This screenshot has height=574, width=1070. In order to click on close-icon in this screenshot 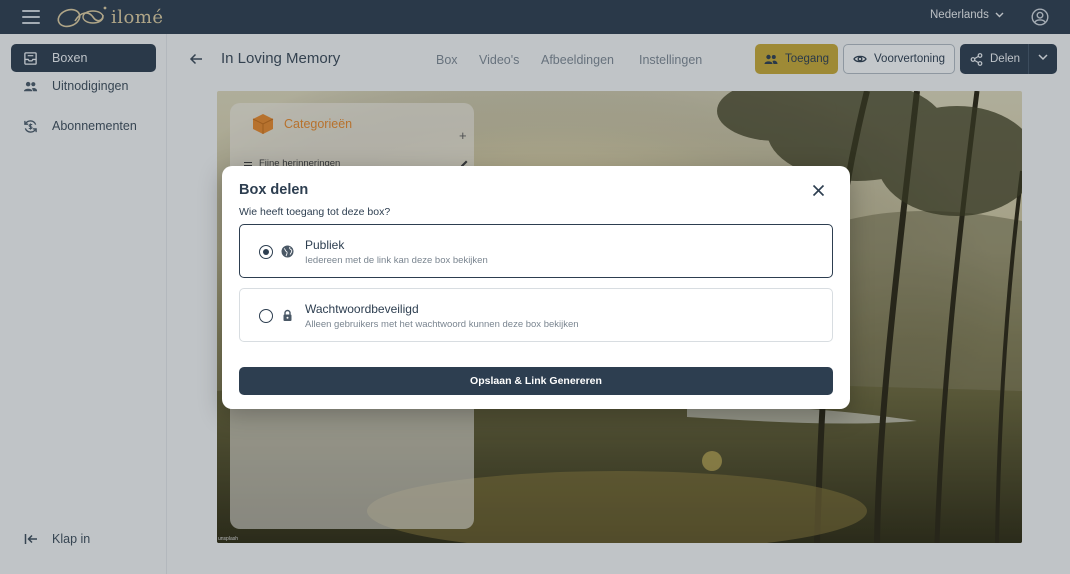, I will do `click(818, 190)`.